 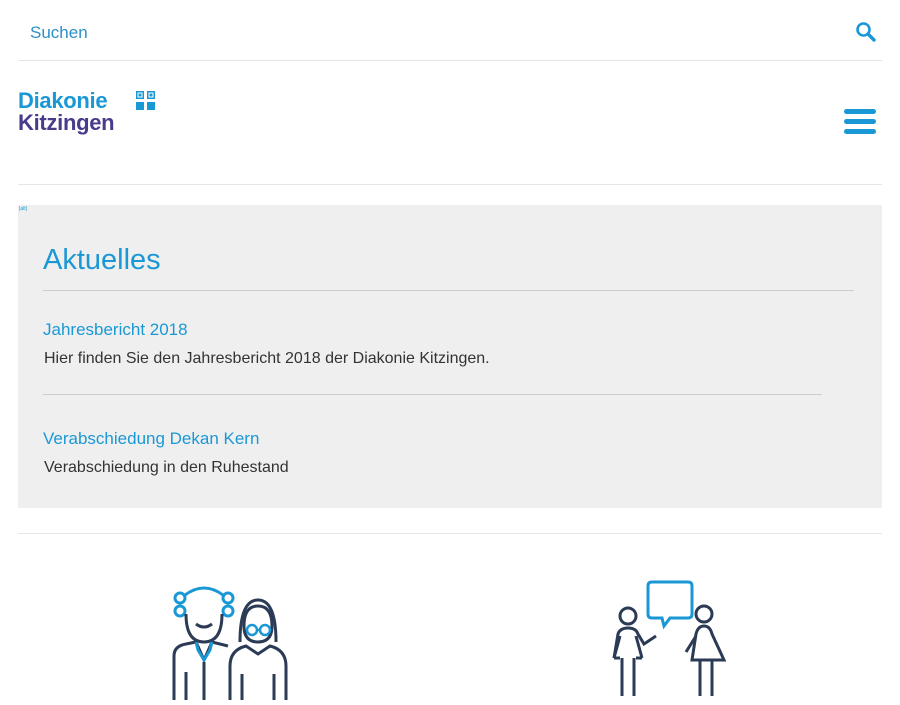 What do you see at coordinates (66, 122) in the screenshot?
I see `logo-text-kitzingen: Kitzingen` at bounding box center [66, 122].